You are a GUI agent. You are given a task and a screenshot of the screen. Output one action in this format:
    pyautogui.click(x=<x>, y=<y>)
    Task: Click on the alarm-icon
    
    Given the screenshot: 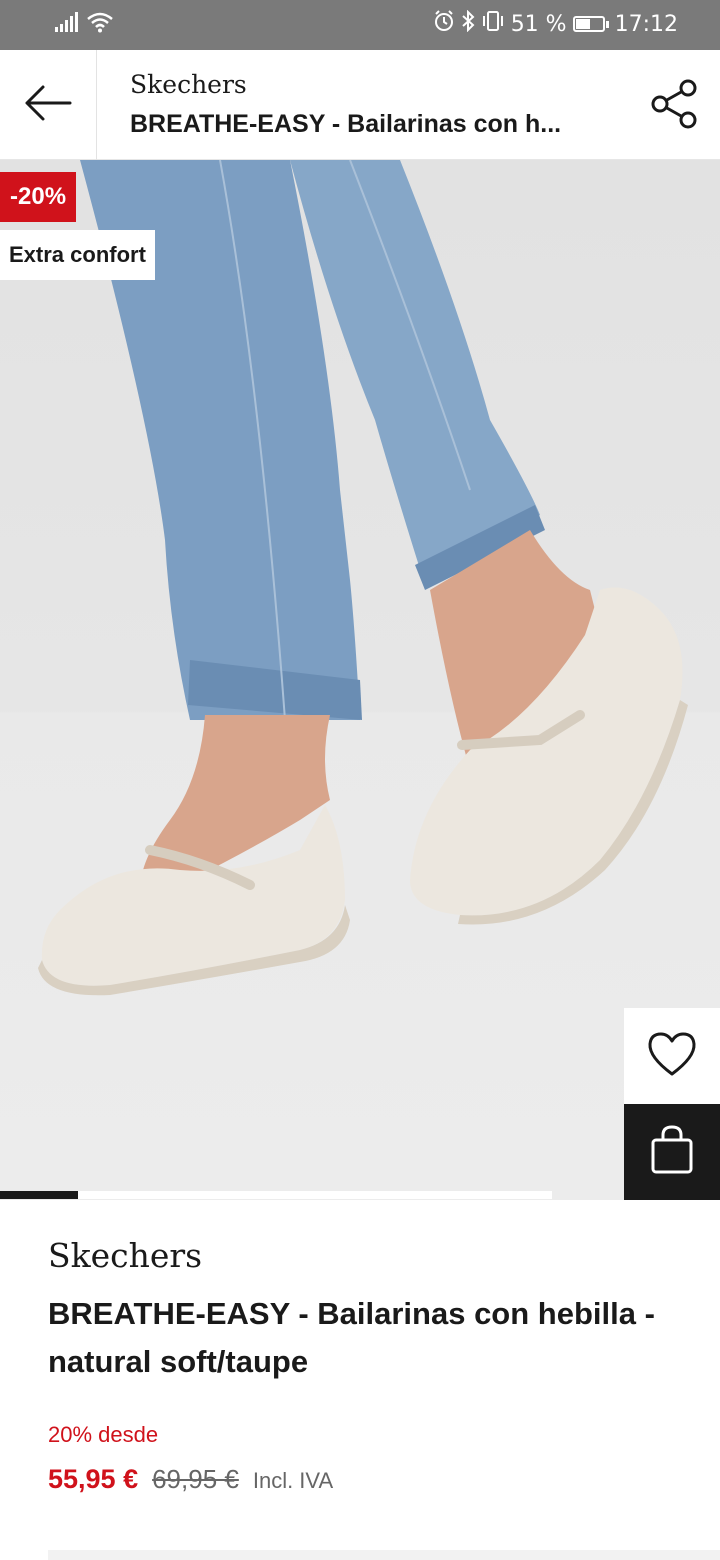 What is the action you would take?
    pyautogui.click(x=444, y=24)
    